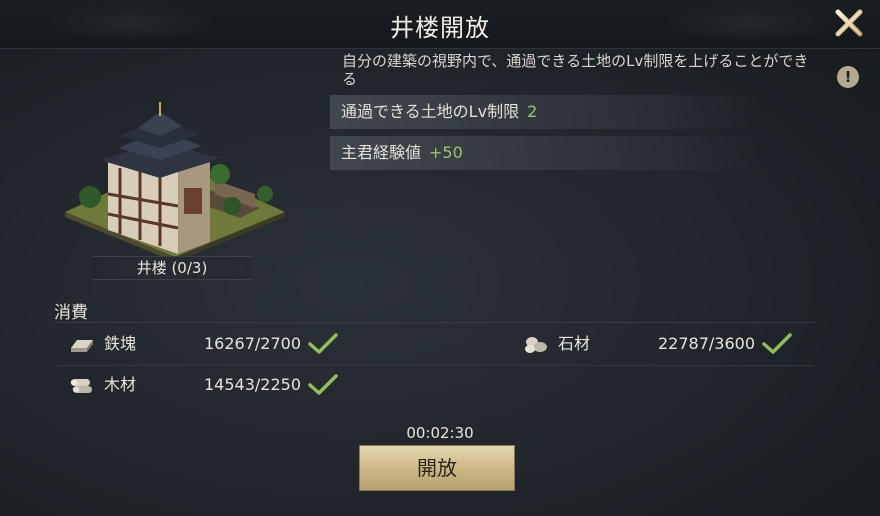  Describe the element at coordinates (532, 111) in the screenshot. I see `stat-value: 2` at that location.